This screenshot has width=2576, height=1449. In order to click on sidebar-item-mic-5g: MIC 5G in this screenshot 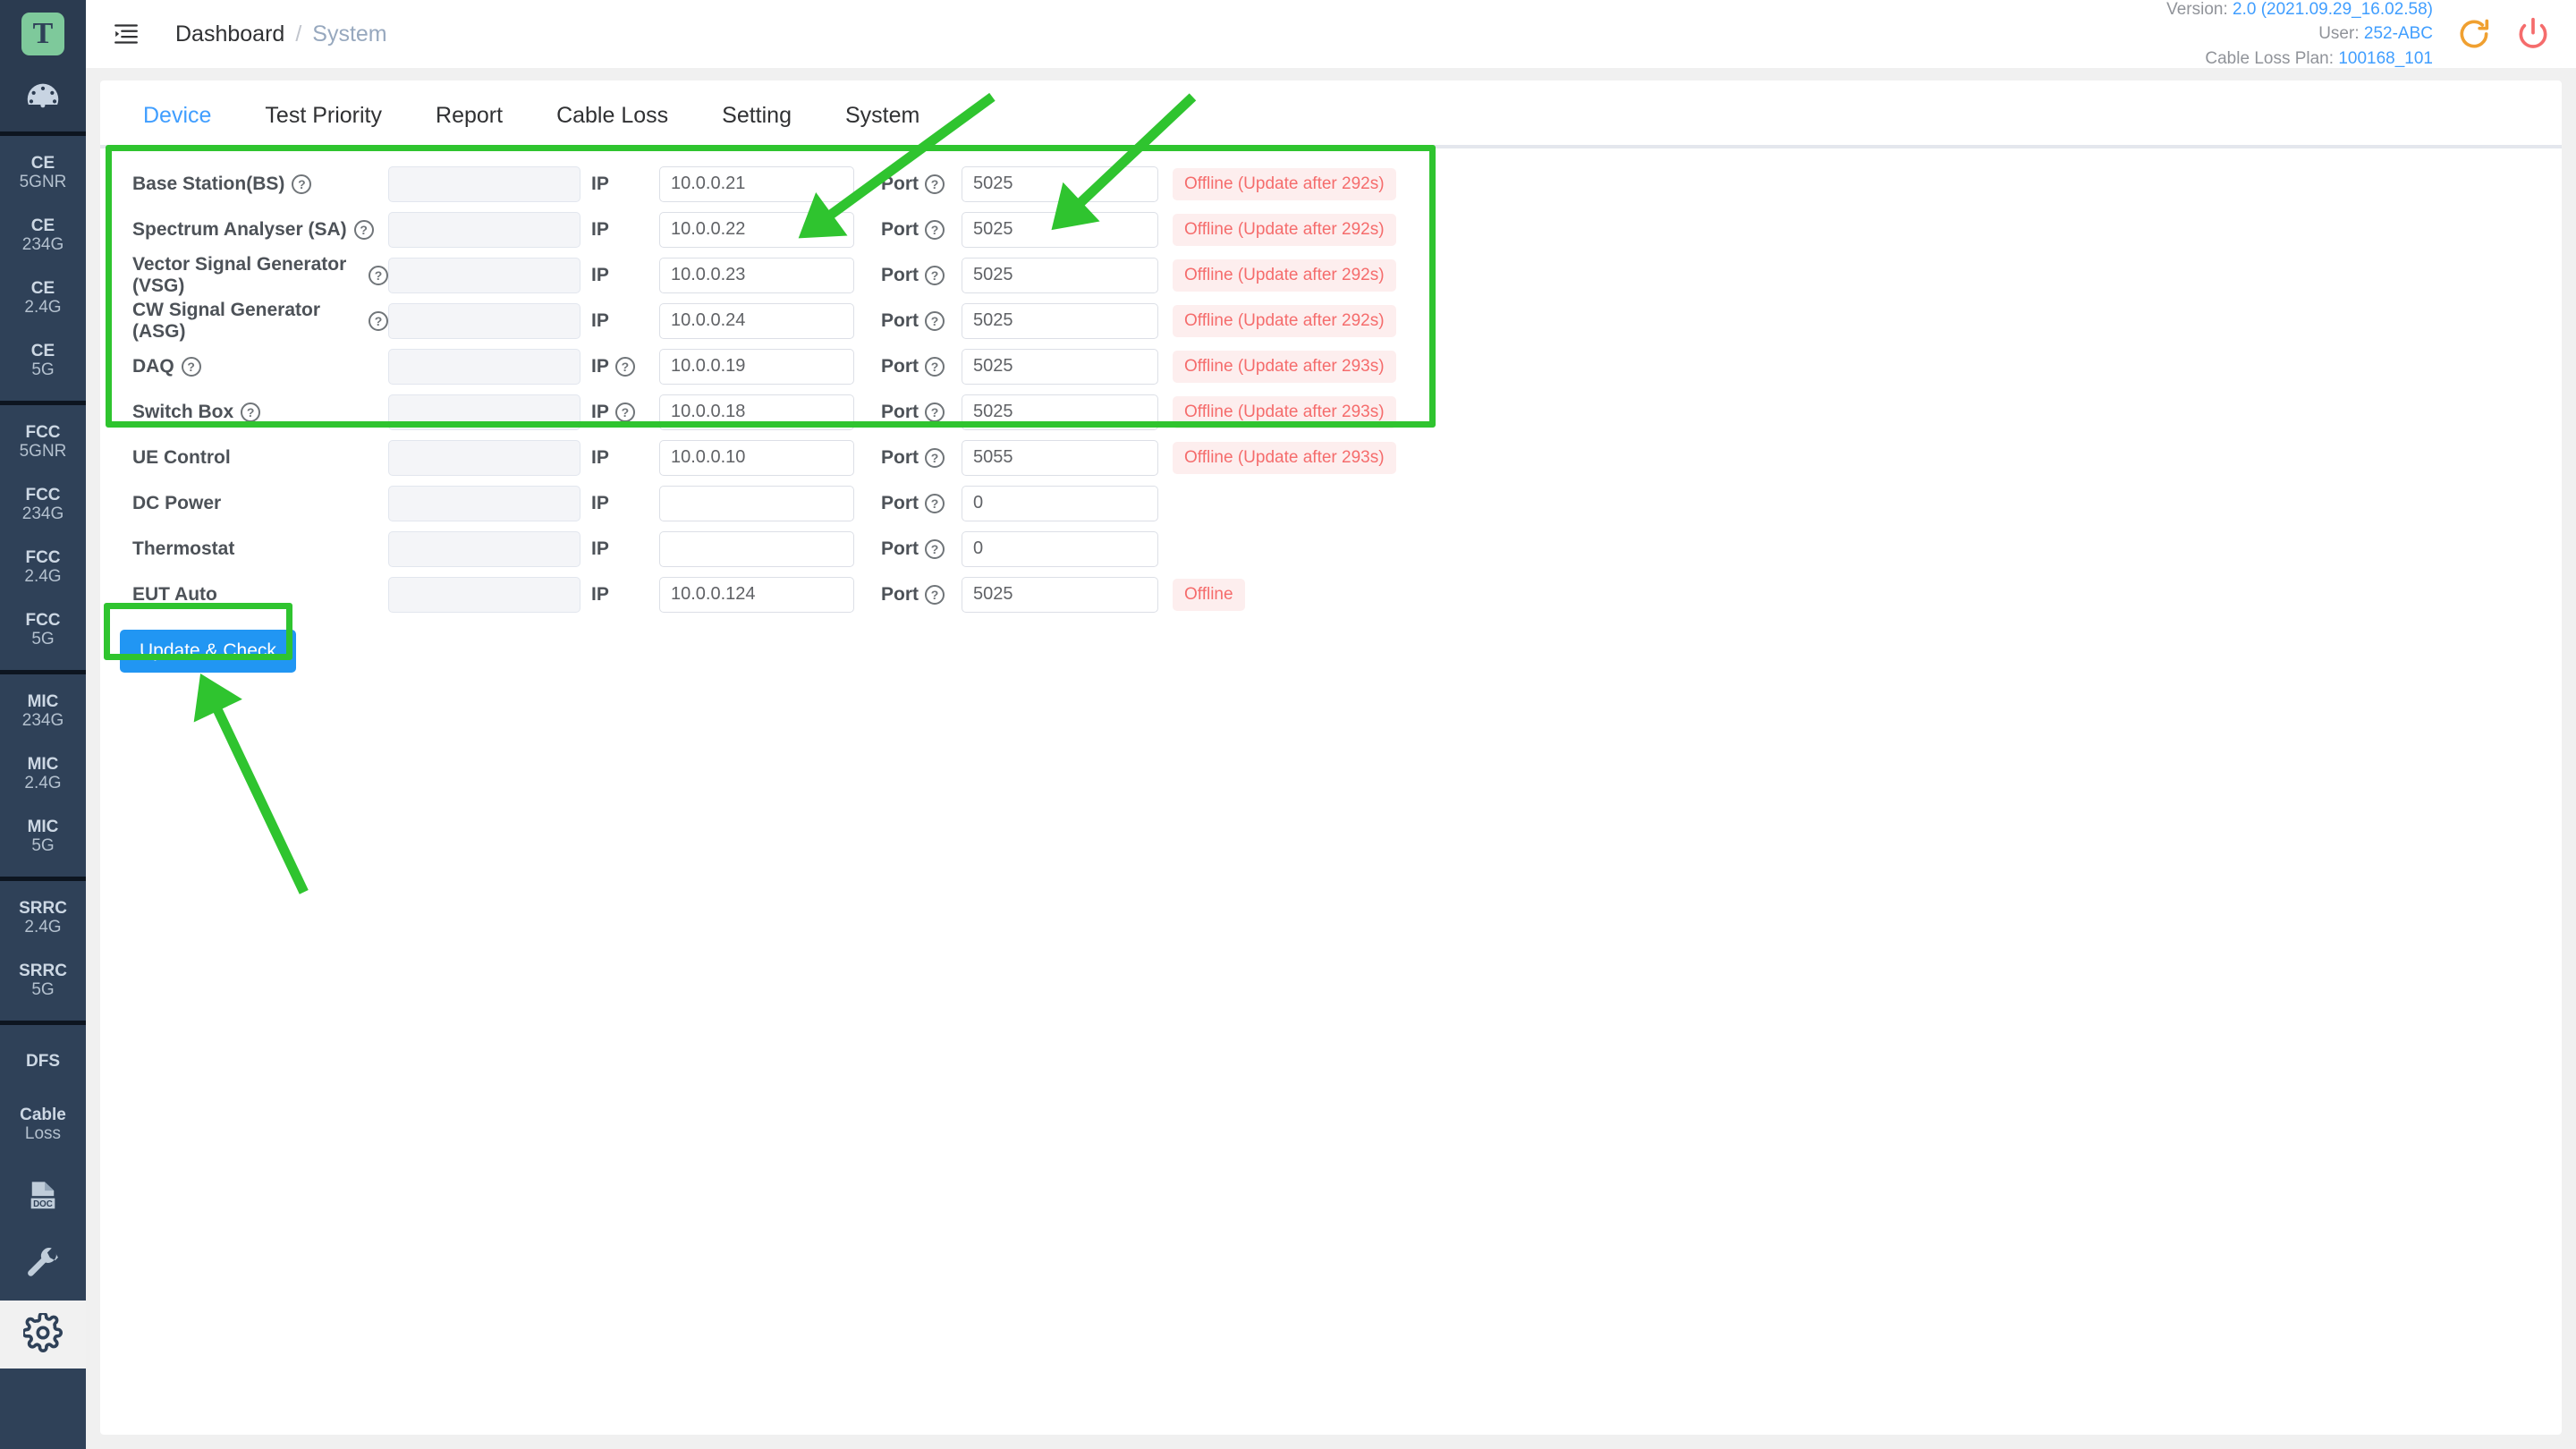, I will do `click(43, 836)`.